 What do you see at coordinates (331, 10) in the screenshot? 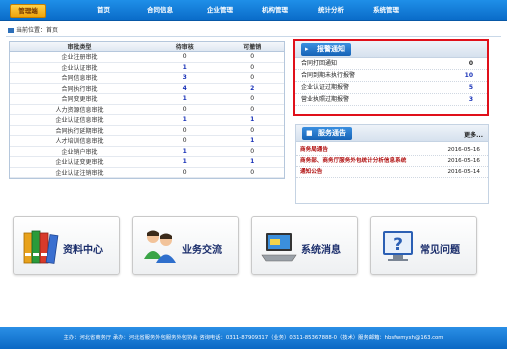
I see `nav-item-statistics: 统计分析` at bounding box center [331, 10].